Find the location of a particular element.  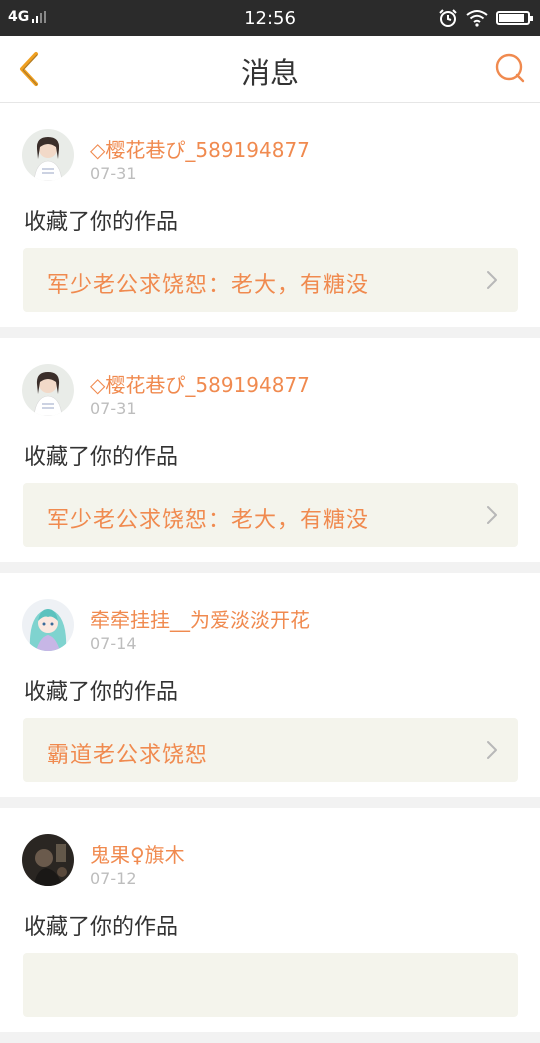

battery-icon is located at coordinates (514, 18).